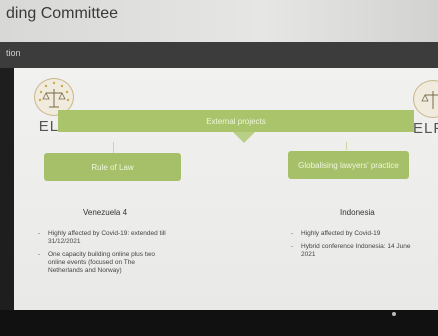  What do you see at coordinates (352, 234) in the screenshot?
I see `list-item: Highly affected by Covid-19` at bounding box center [352, 234].